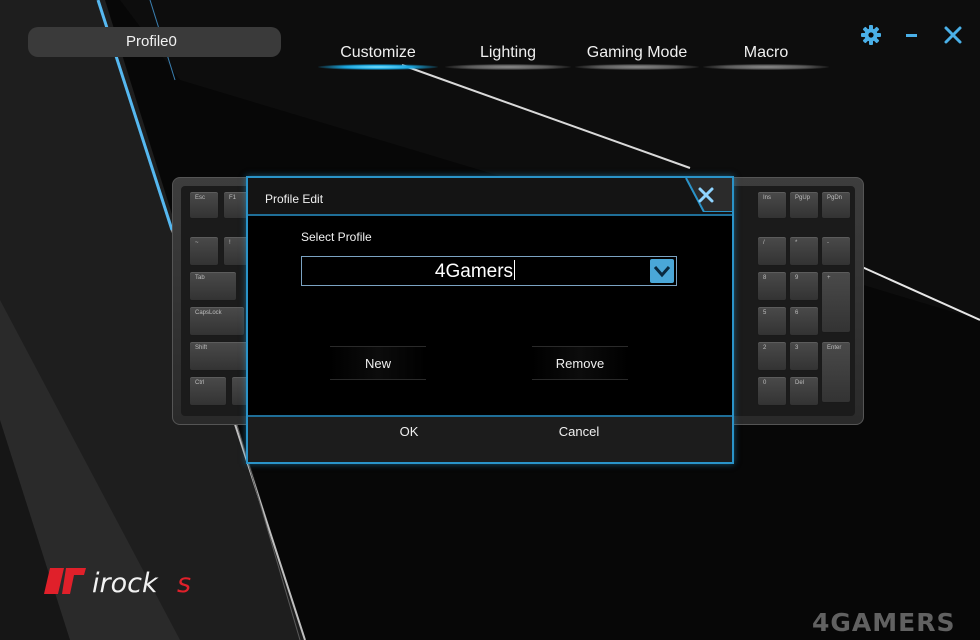  What do you see at coordinates (765, 383) in the screenshot?
I see `key-label: 0` at bounding box center [765, 383].